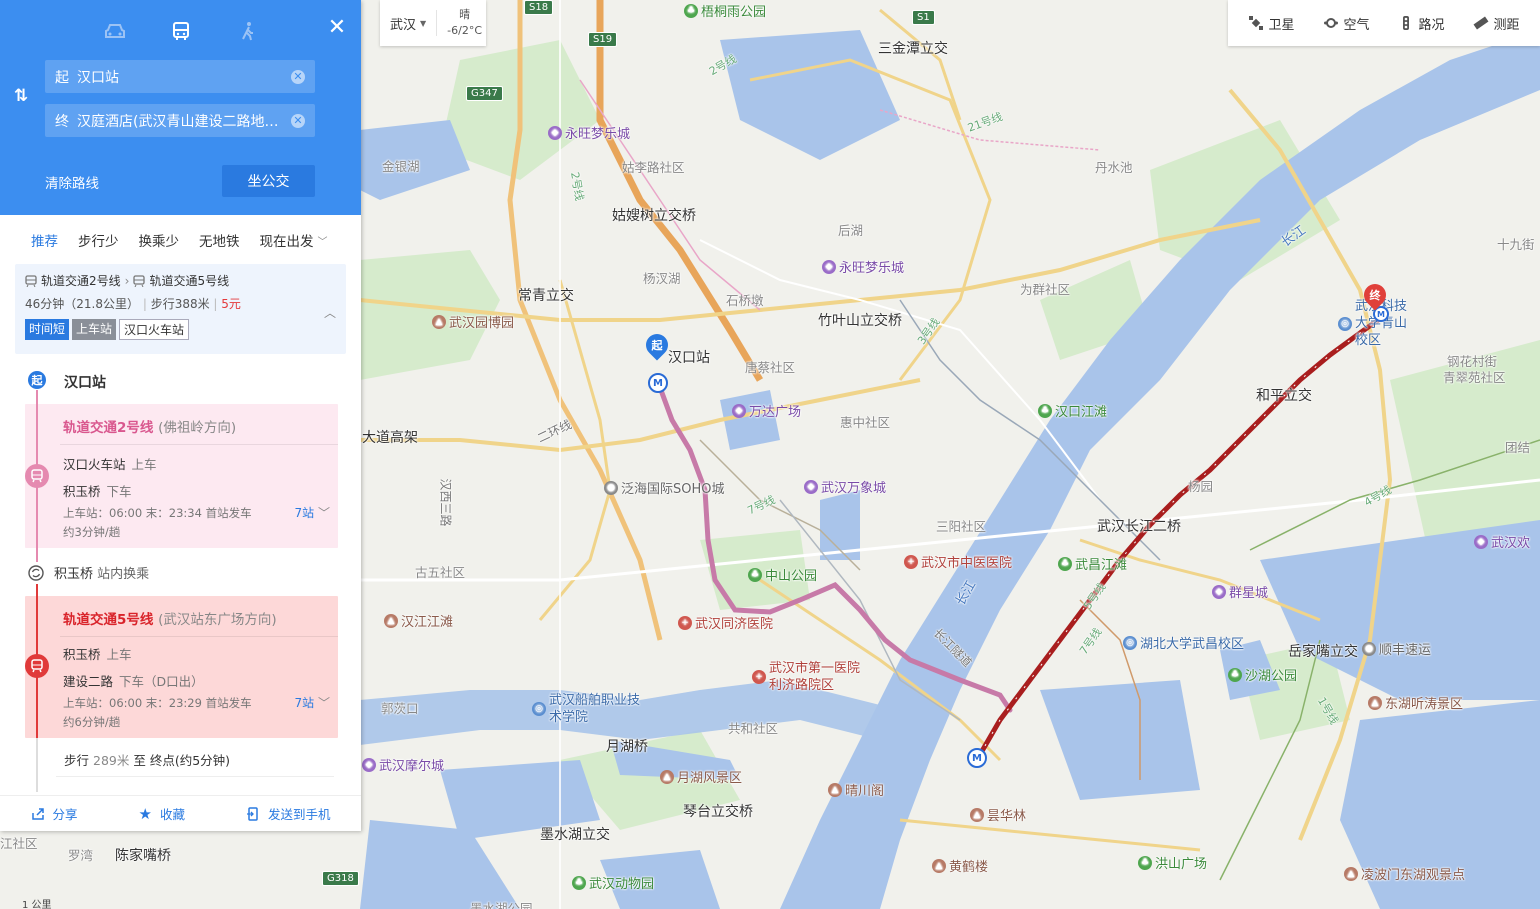 This screenshot has height=909, width=1540. I want to click on poi-name: 万达广场, so click(775, 412).